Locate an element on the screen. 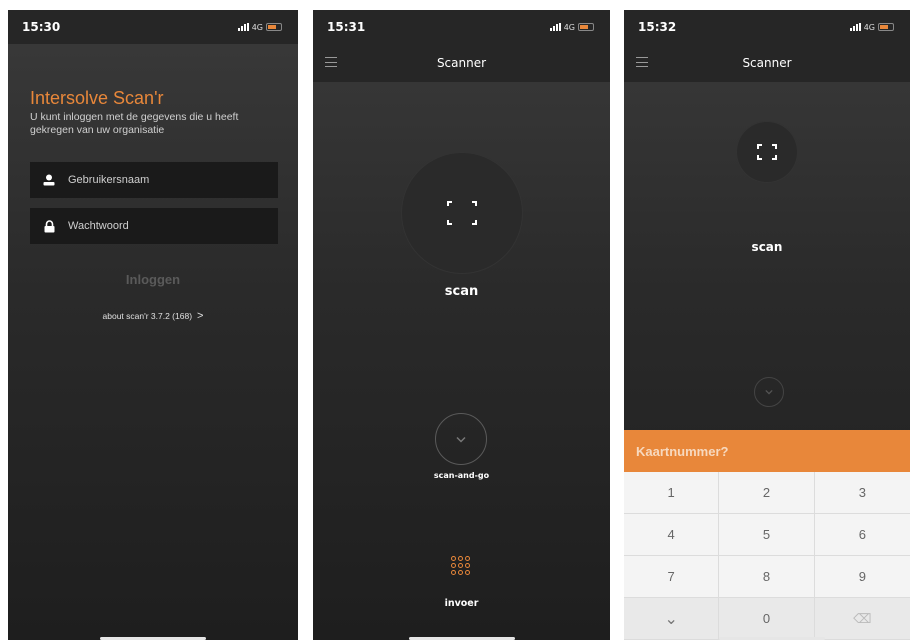  key-0: 0 is located at coordinates (767, 619).